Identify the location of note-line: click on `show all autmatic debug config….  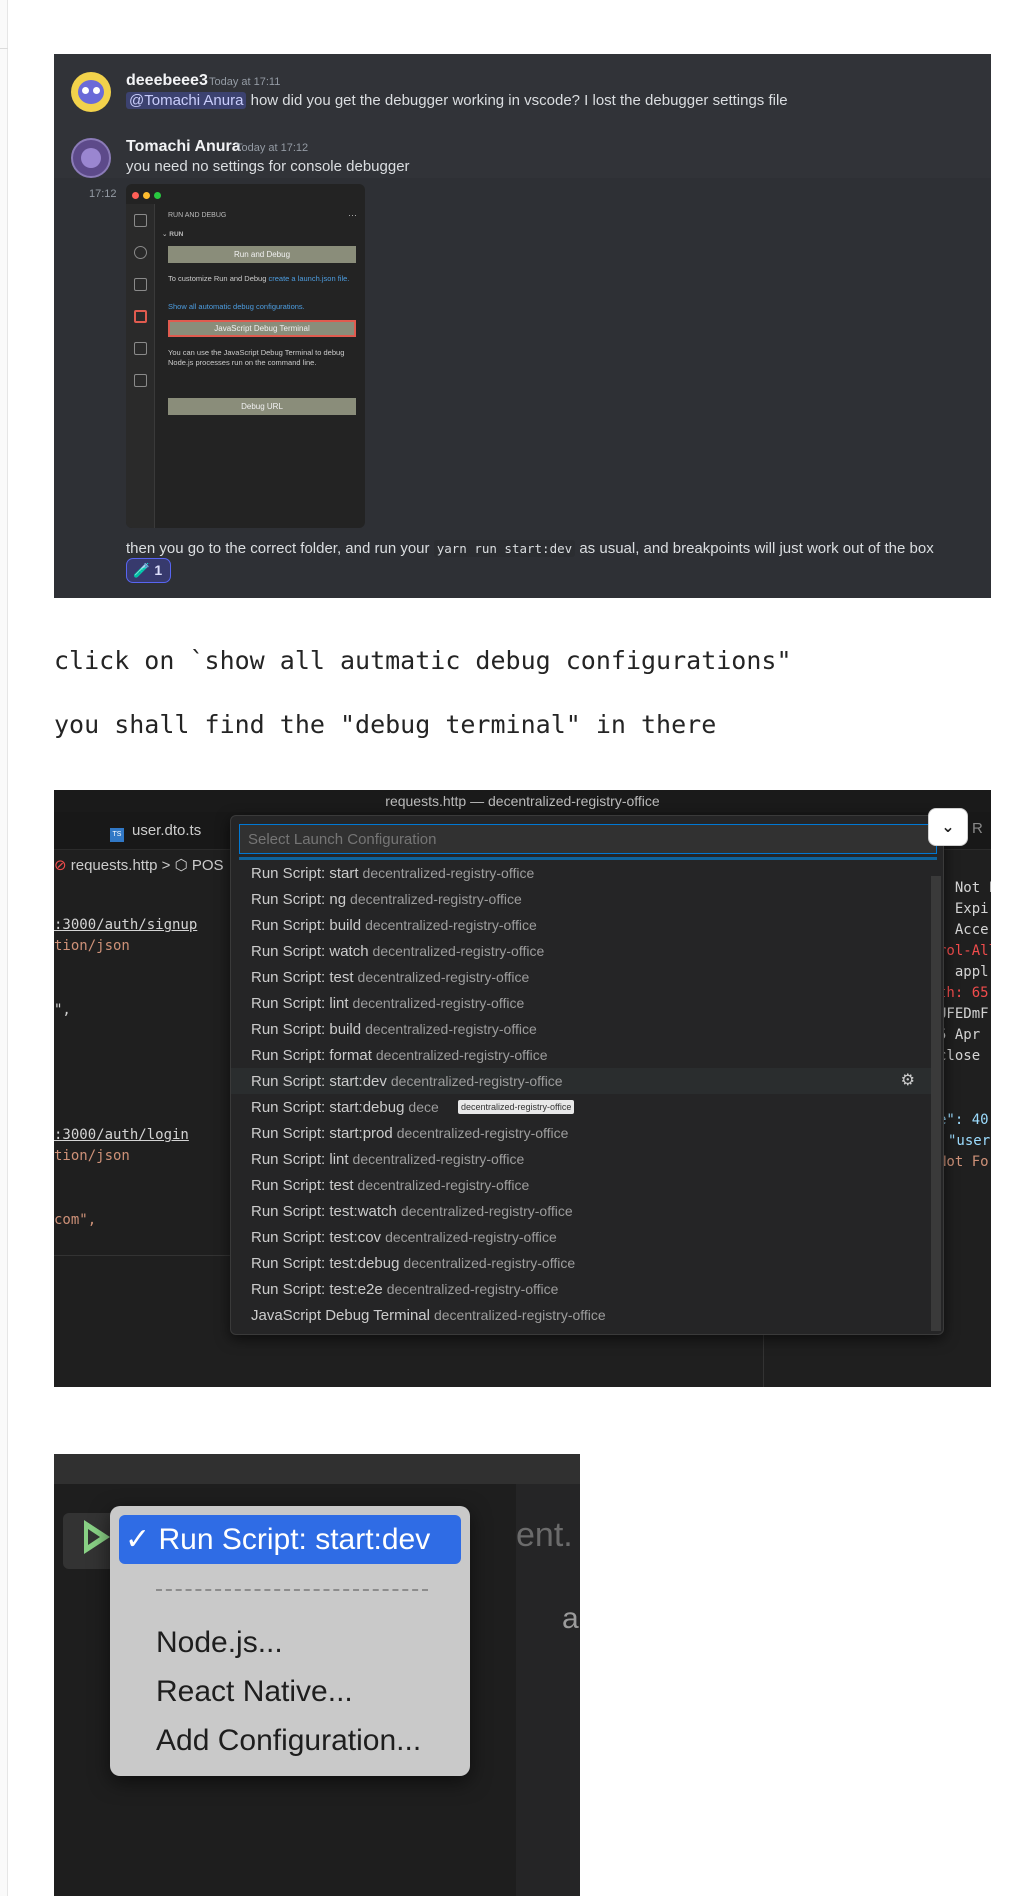
(423, 660).